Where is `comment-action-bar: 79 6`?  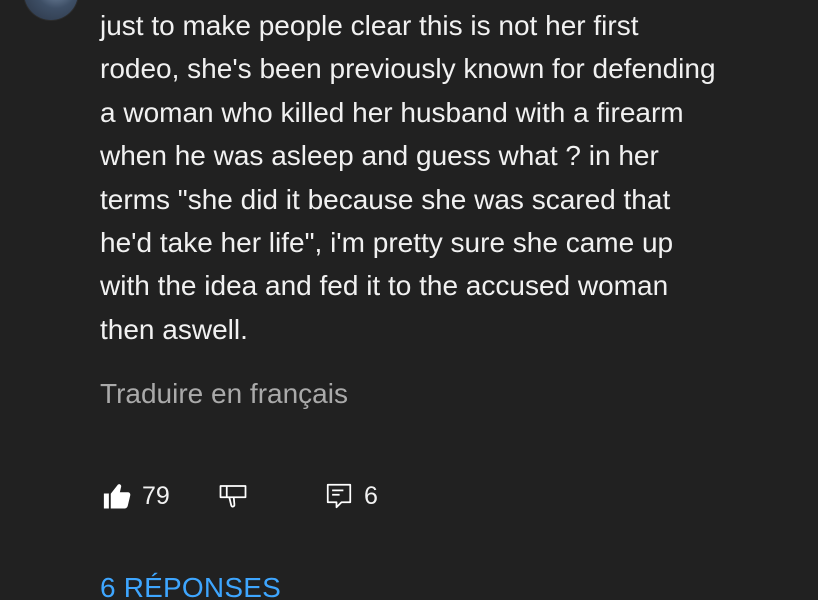
comment-action-bar: 79 6 is located at coordinates (260, 496).